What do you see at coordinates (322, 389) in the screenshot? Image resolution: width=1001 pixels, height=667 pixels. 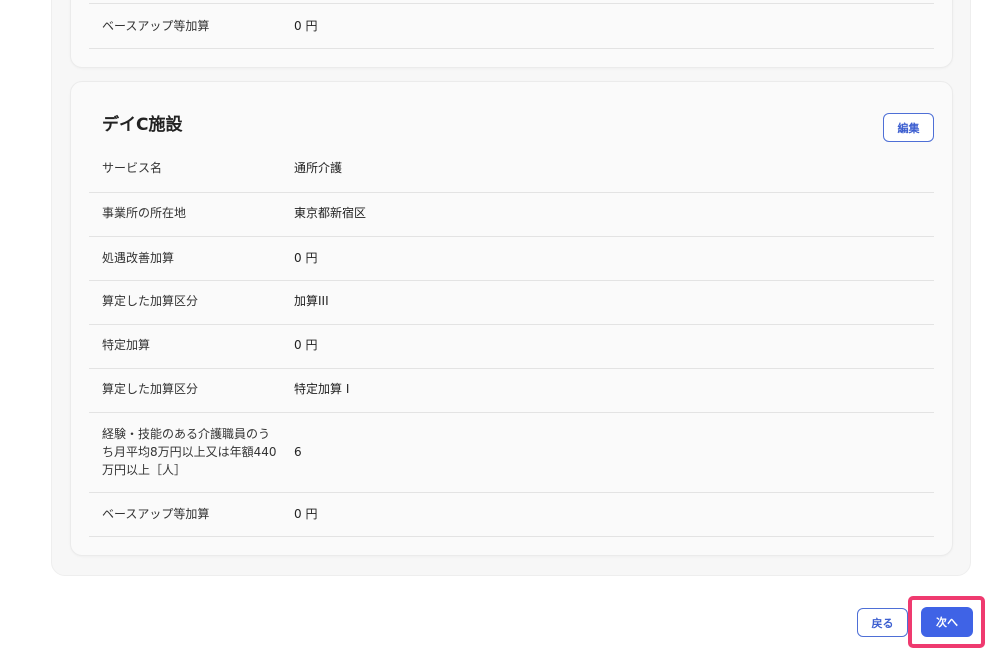 I see `row-value: 特定加算 I` at bounding box center [322, 389].